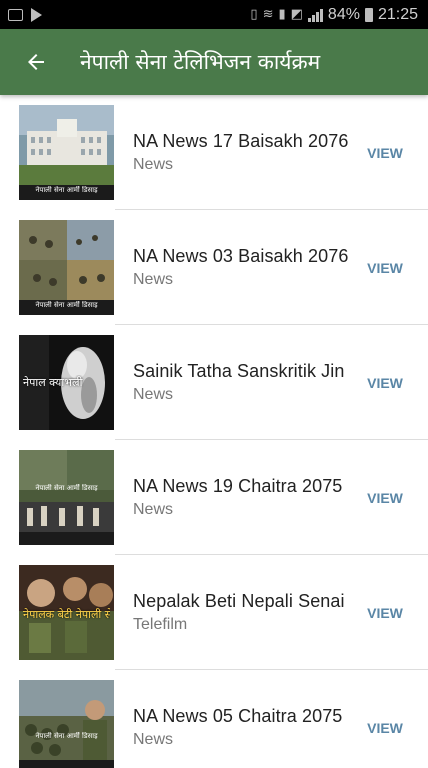  I want to click on data-icon: ▮, so click(282, 14).